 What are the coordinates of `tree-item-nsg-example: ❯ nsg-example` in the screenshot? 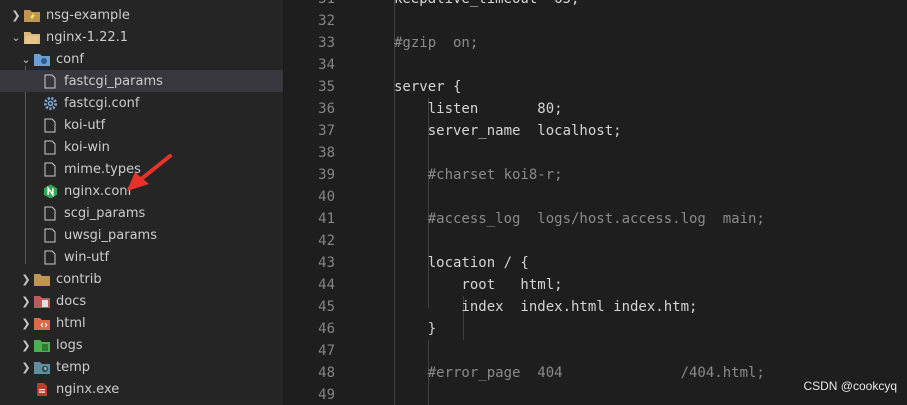 It's located at (141, 15).